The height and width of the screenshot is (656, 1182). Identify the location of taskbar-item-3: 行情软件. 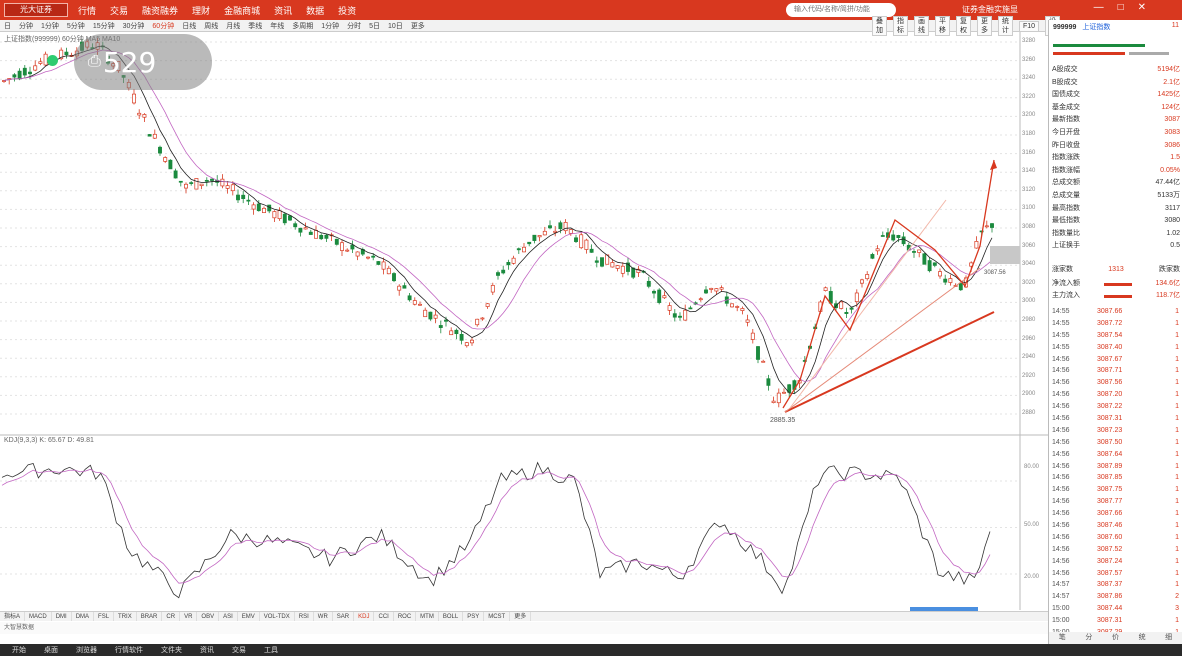
(129, 650).